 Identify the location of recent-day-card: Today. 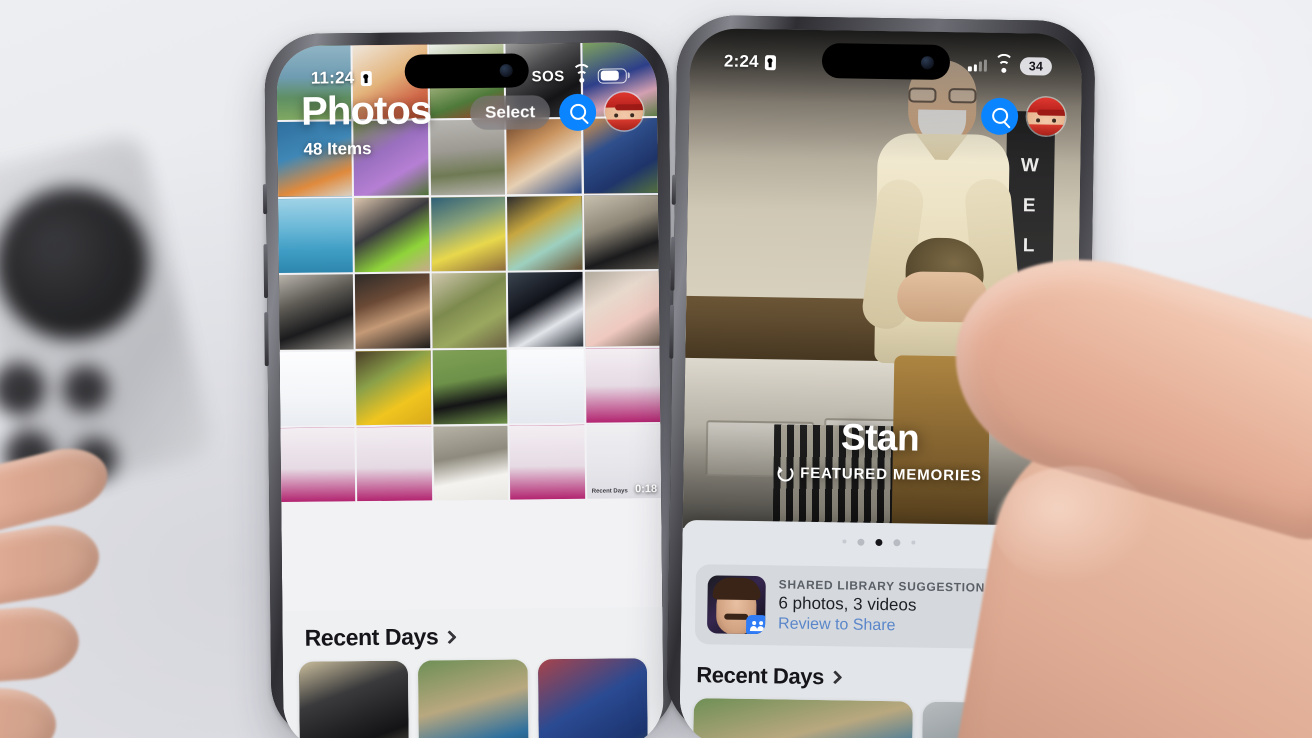
(473, 698).